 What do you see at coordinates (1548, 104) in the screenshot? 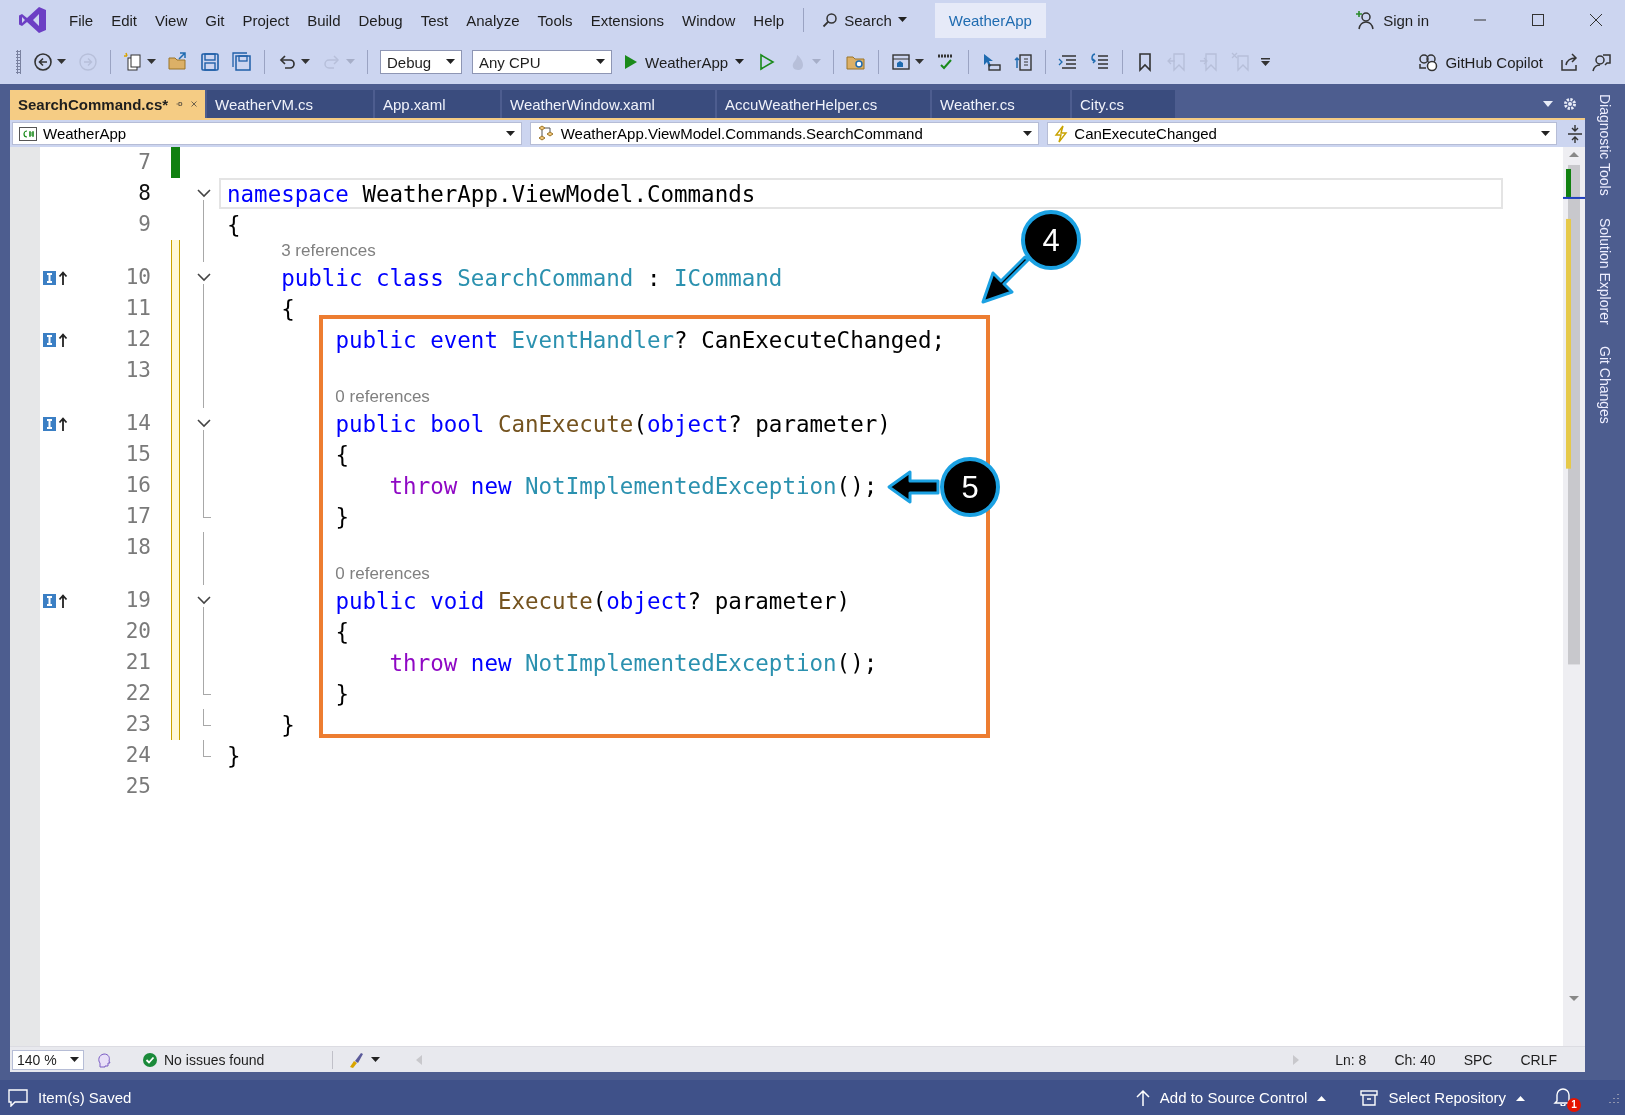
I see `dropdown-icon` at bounding box center [1548, 104].